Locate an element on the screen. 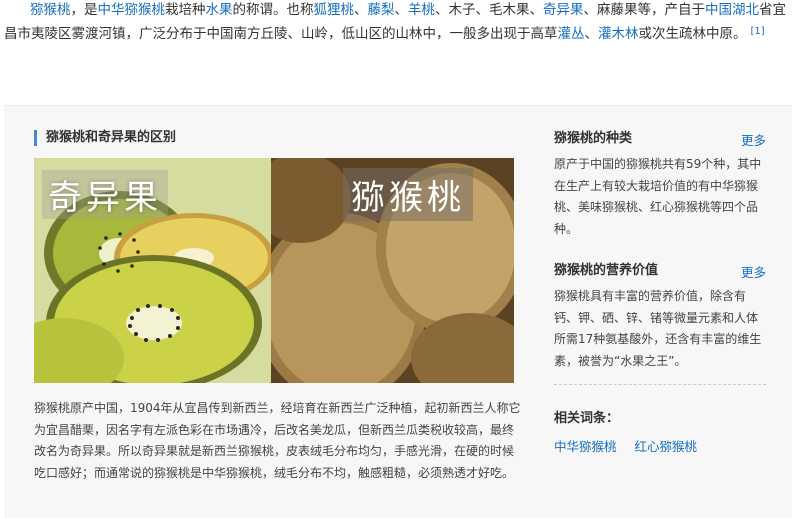 This screenshot has height=518, width=796. intro-link: 羊桃 is located at coordinates (421, 10).